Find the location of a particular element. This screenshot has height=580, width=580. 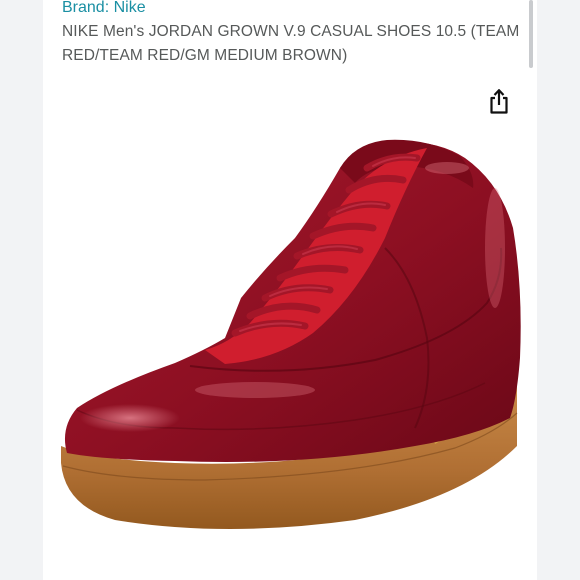

share-button is located at coordinates (499, 101).